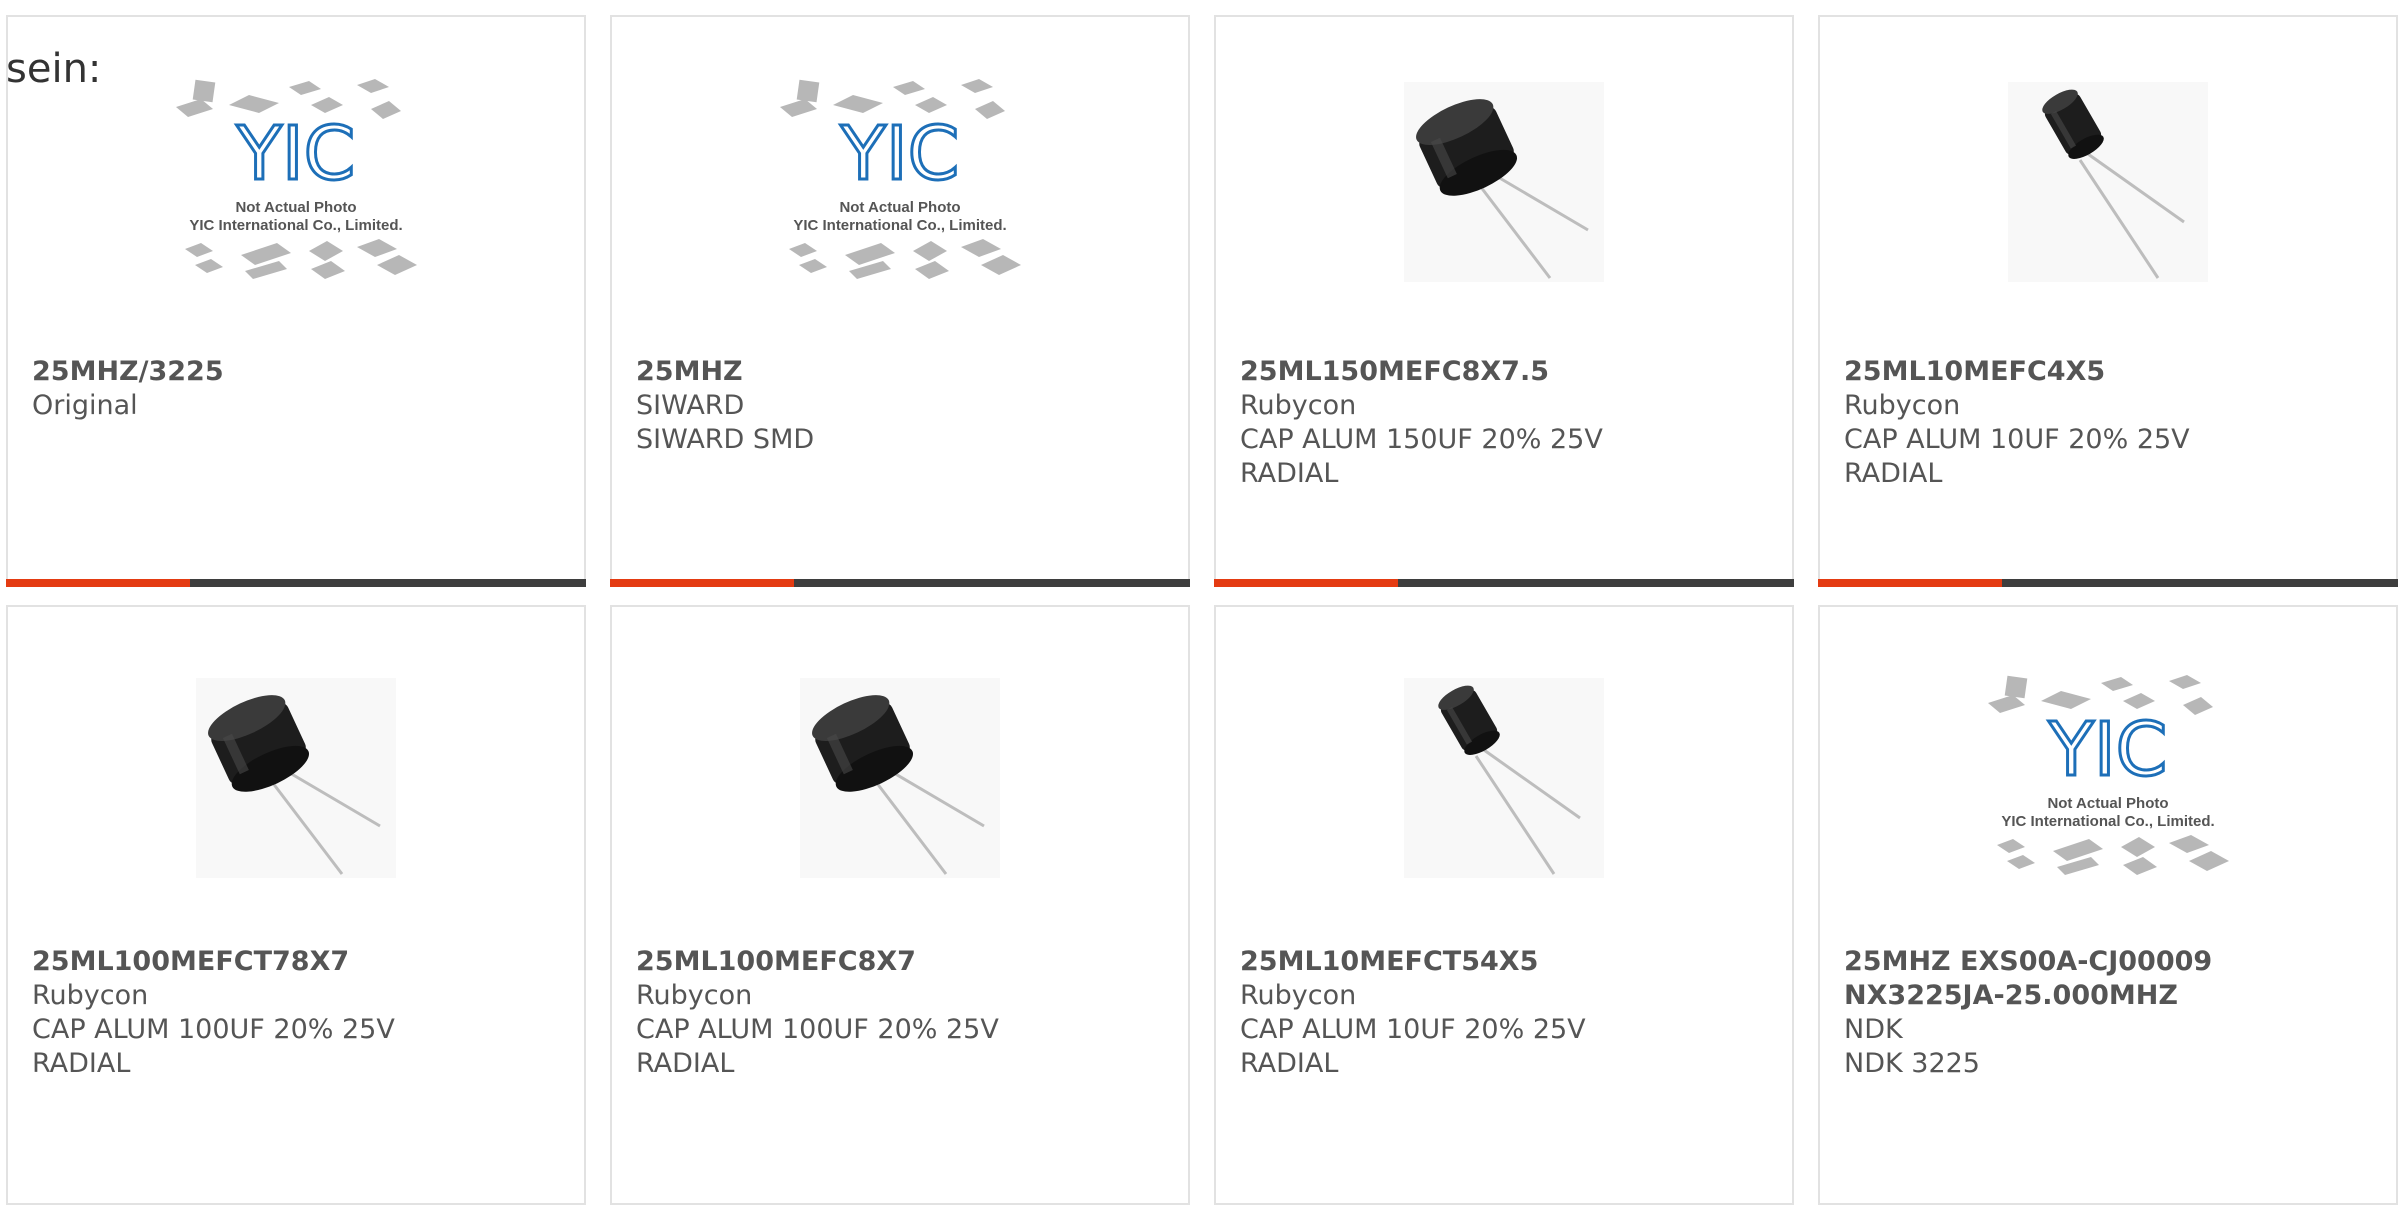 The width and height of the screenshot is (2400, 1205). I want to click on product-description: NDK 3225, so click(1912, 1063).